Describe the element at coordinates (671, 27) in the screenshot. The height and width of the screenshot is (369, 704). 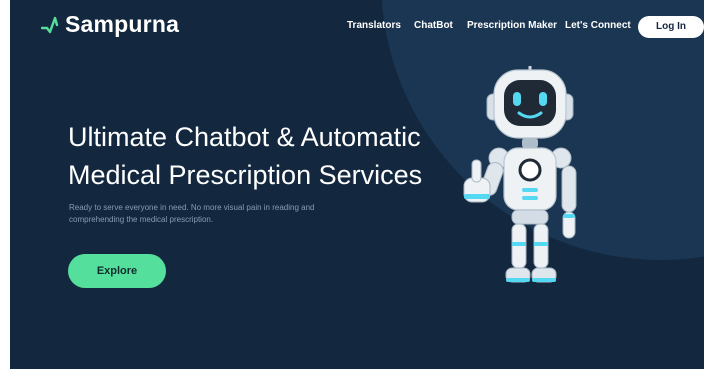
I see `login-button: Log In` at that location.